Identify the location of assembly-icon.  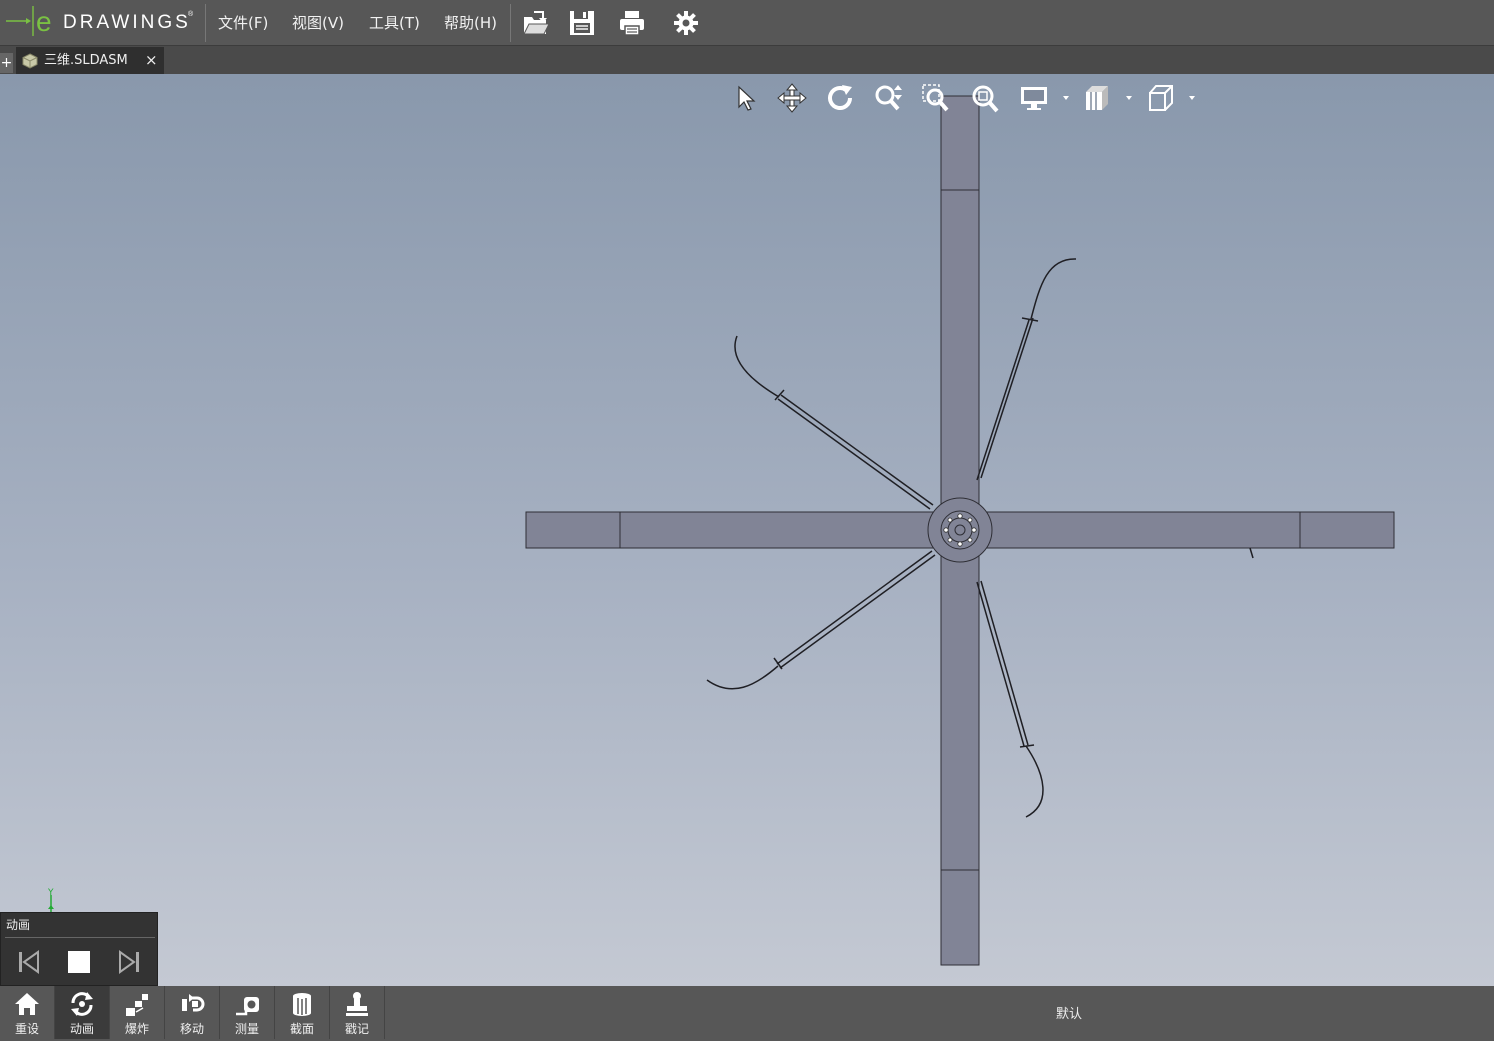
(30, 61).